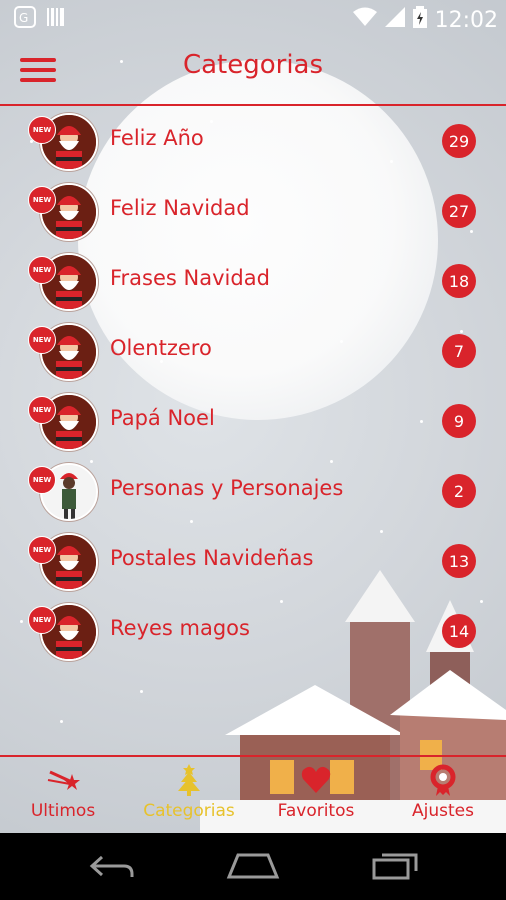  Describe the element at coordinates (63, 811) in the screenshot. I see `nav-label: Ultimos` at that location.